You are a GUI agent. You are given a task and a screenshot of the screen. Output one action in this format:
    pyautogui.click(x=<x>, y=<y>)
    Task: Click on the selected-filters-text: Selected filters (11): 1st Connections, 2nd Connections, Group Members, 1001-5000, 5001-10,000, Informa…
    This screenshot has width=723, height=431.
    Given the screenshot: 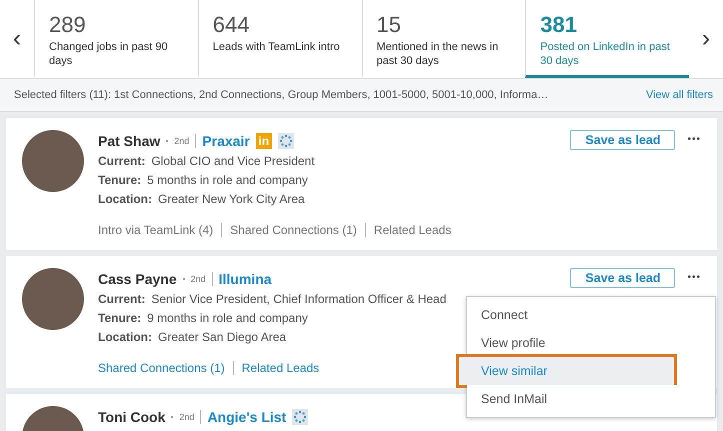 What is the action you would take?
    pyautogui.click(x=281, y=95)
    